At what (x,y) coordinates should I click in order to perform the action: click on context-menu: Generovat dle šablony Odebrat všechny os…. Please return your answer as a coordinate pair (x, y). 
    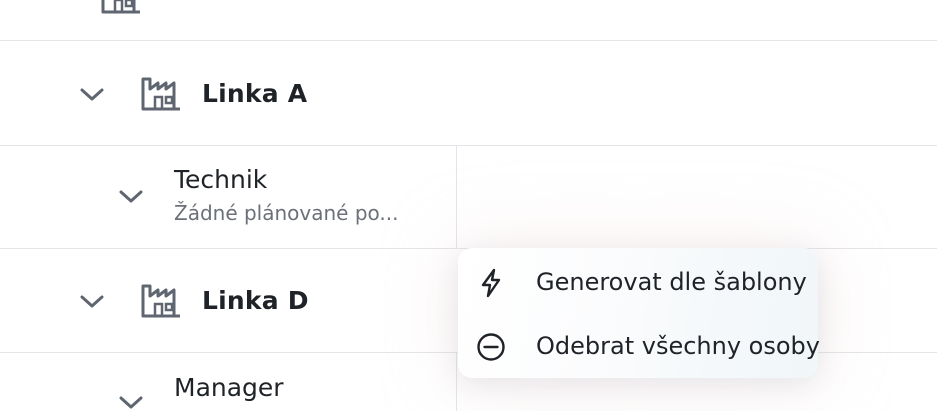
    Looking at the image, I should click on (639, 313).